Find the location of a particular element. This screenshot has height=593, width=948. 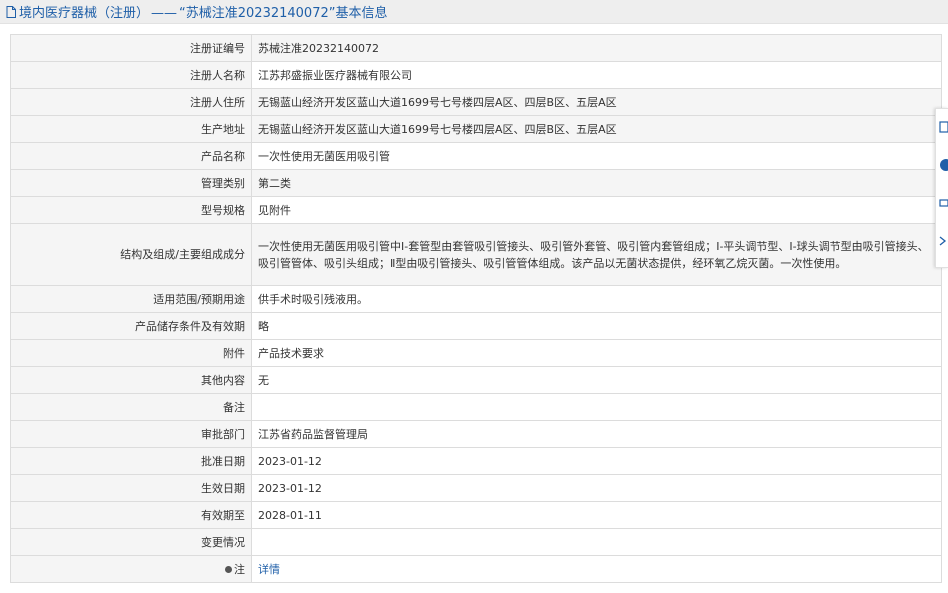

table-row: 注册证编号 苏械注准20232140072 is located at coordinates (476, 48).